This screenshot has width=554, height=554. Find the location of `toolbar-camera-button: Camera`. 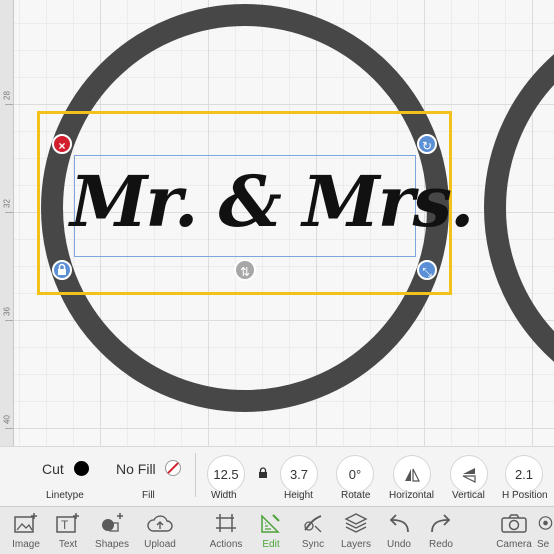

toolbar-camera-button: Camera is located at coordinates (514, 529).